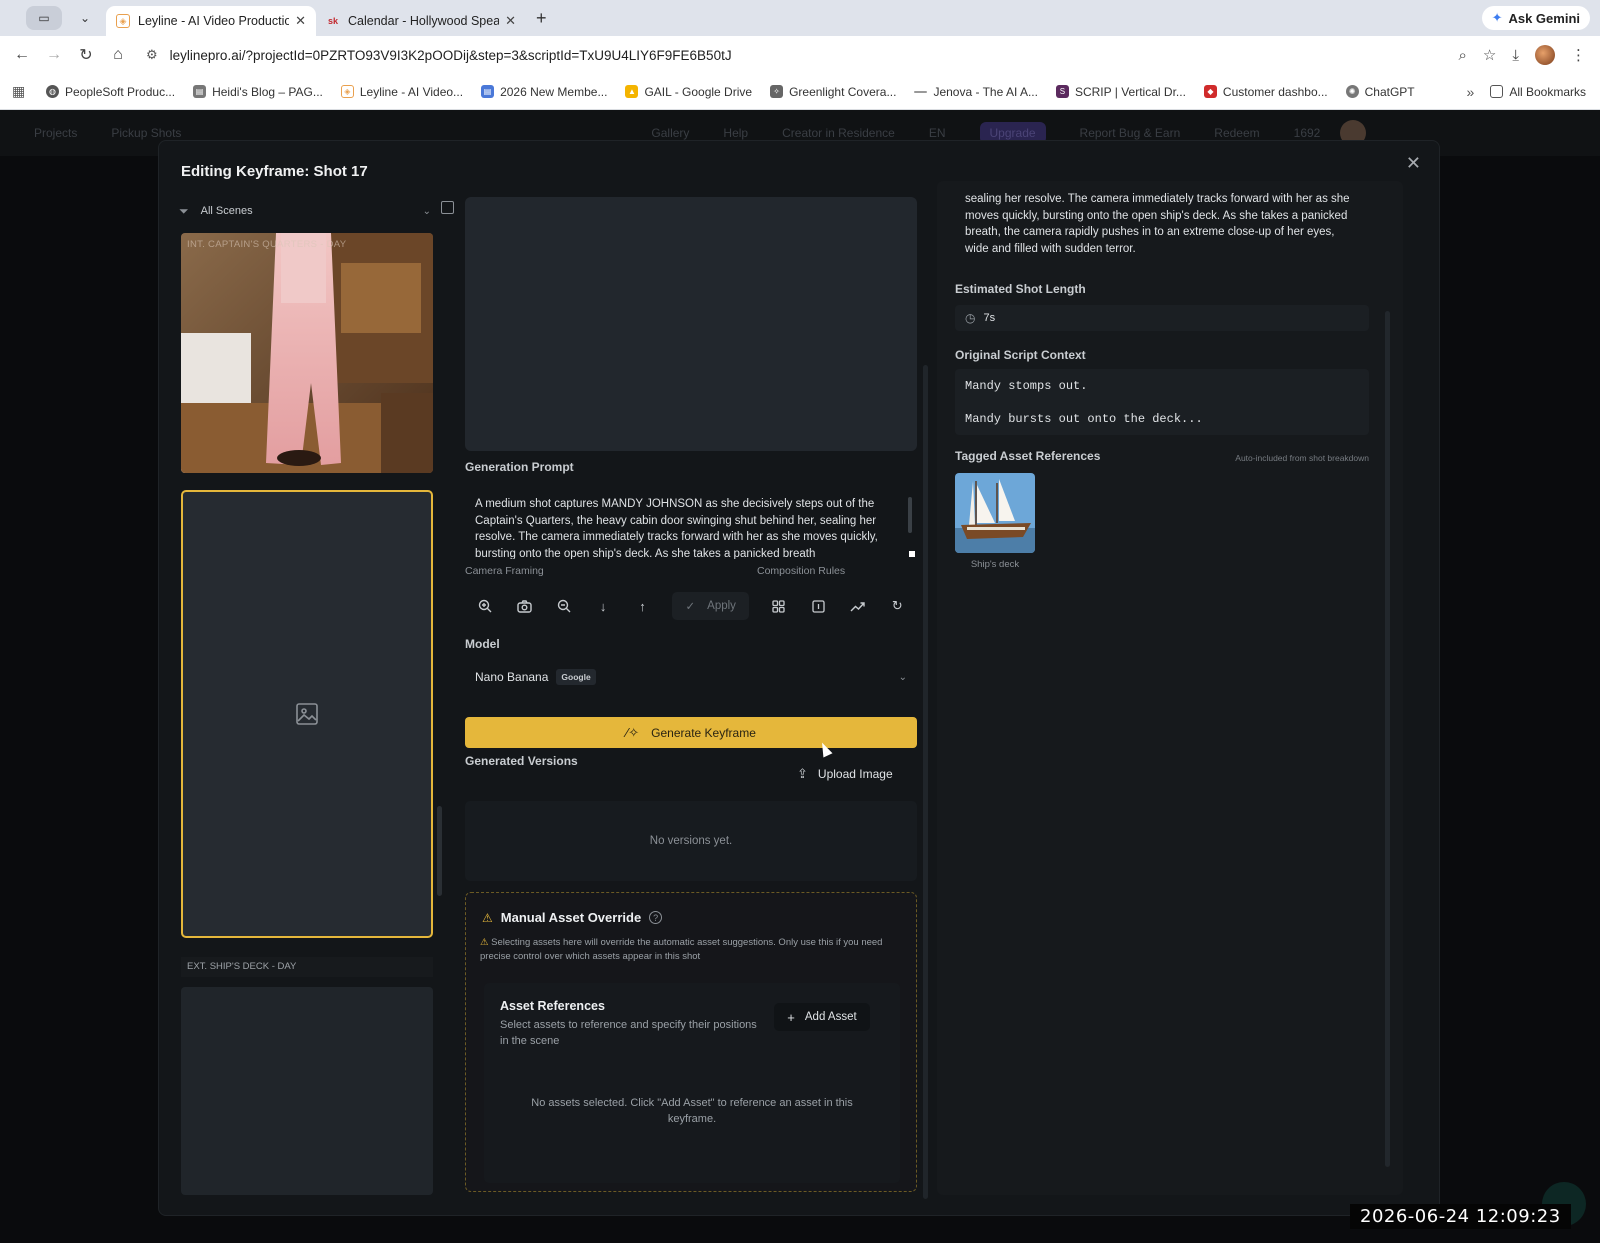 The image size is (1600, 1243). Describe the element at coordinates (691, 841) in the screenshot. I see `no-versions-text: No versions yet.` at that location.